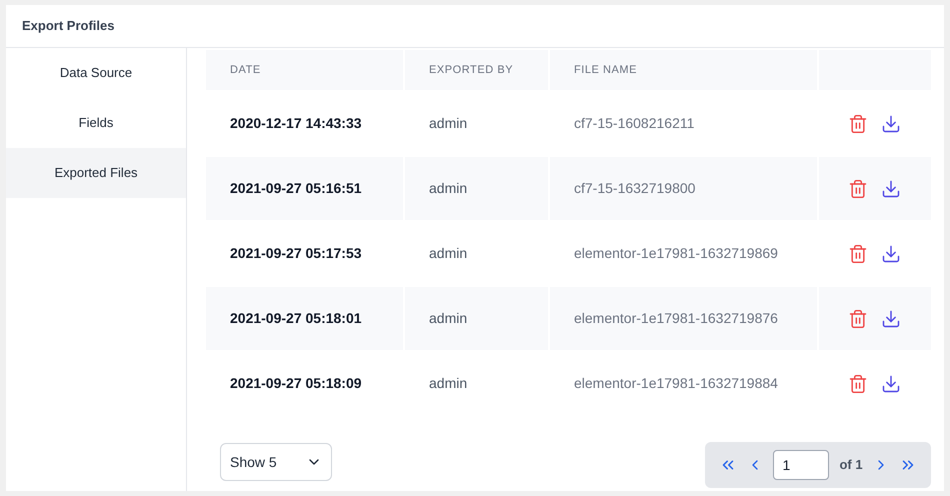 The image size is (950, 496). What do you see at coordinates (683, 318) in the screenshot?
I see `table-cell: elementor-1e17981-1632719876` at bounding box center [683, 318].